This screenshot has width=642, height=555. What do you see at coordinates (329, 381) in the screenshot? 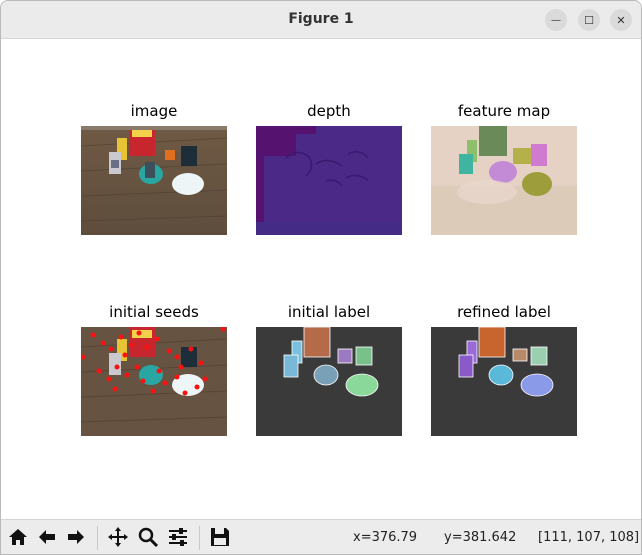
I see `initial-label-image` at bounding box center [329, 381].